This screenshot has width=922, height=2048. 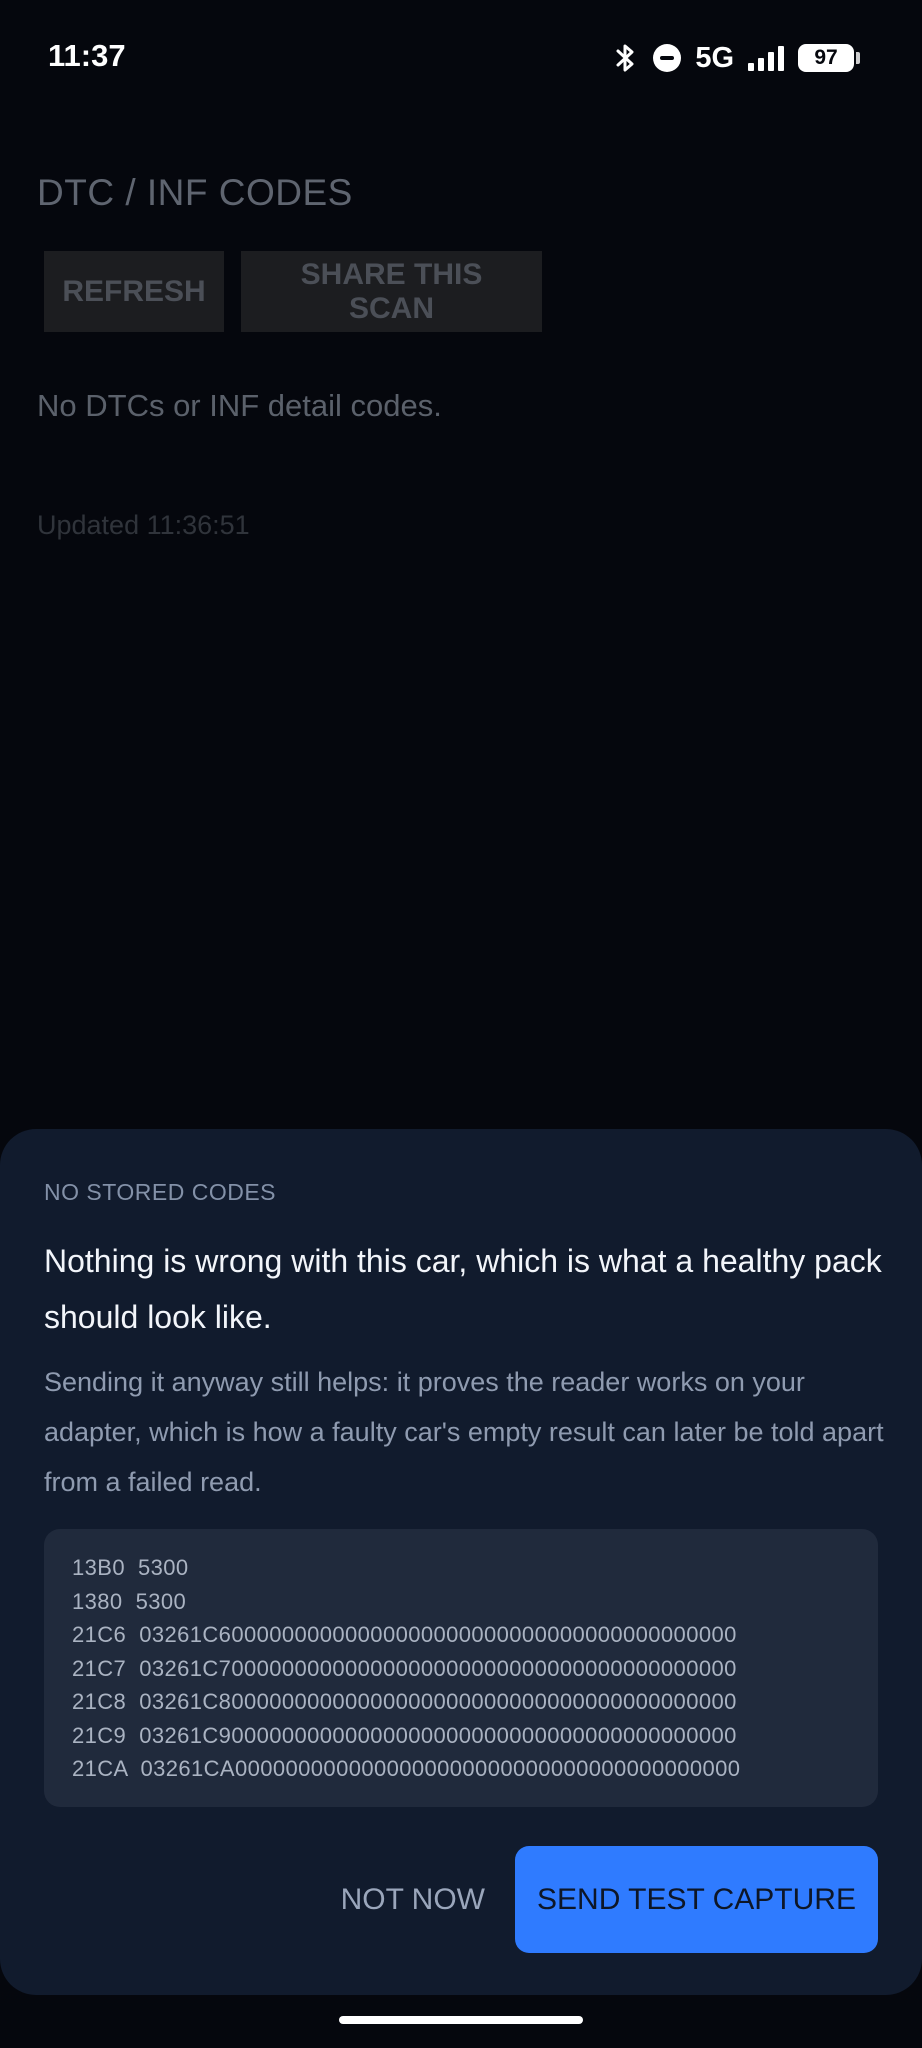 What do you see at coordinates (195, 192) in the screenshot?
I see `page-title: DTC / INF CODES` at bounding box center [195, 192].